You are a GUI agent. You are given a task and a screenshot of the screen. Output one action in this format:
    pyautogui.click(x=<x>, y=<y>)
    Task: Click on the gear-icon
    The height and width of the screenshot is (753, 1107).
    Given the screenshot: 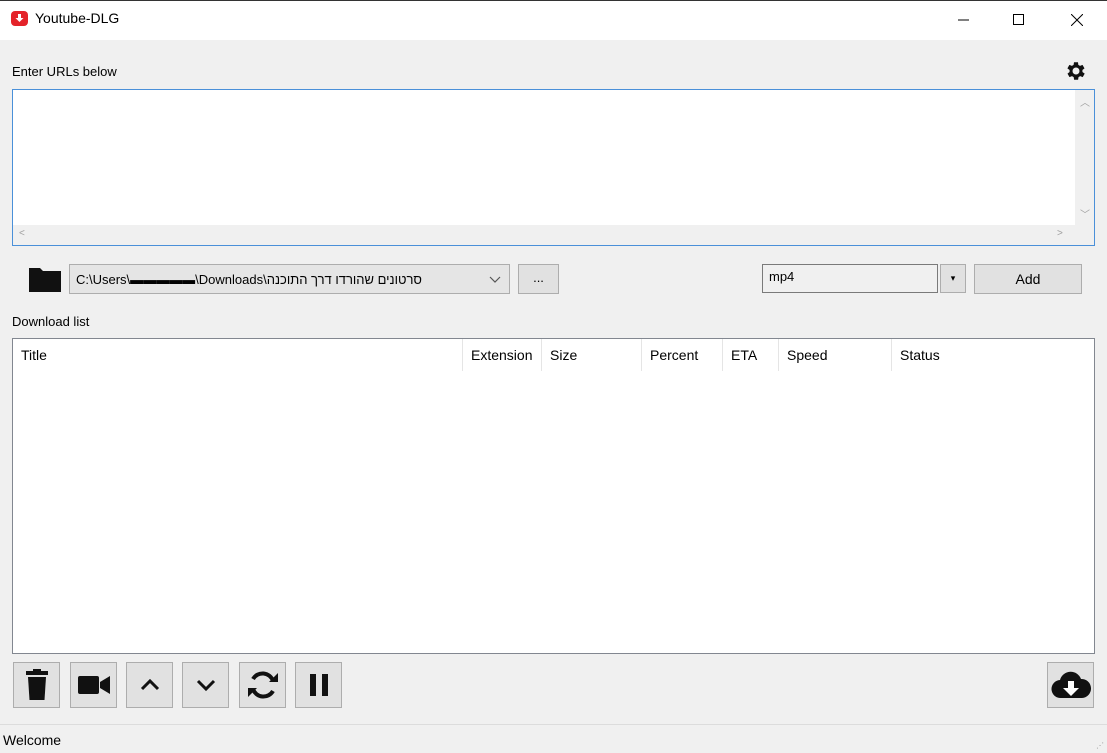 What is the action you would take?
    pyautogui.click(x=1076, y=71)
    